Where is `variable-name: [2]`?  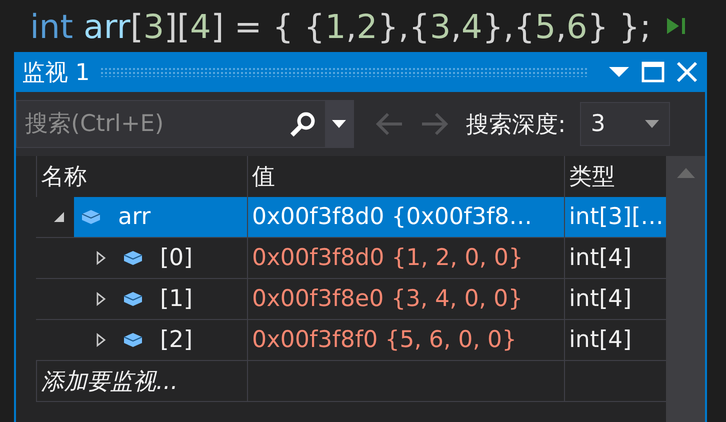
variable-name: [2] is located at coordinates (176, 340).